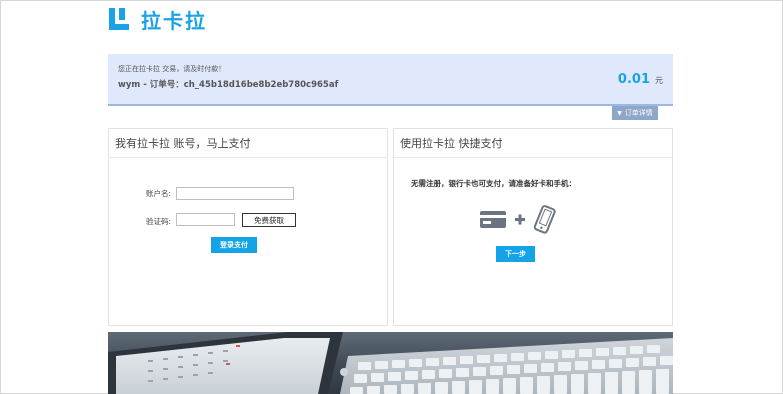 This screenshot has height=394, width=783. Describe the element at coordinates (248, 143) in the screenshot. I see `account-panel-title: 我有拉卡拉 账号，马上支付` at that location.